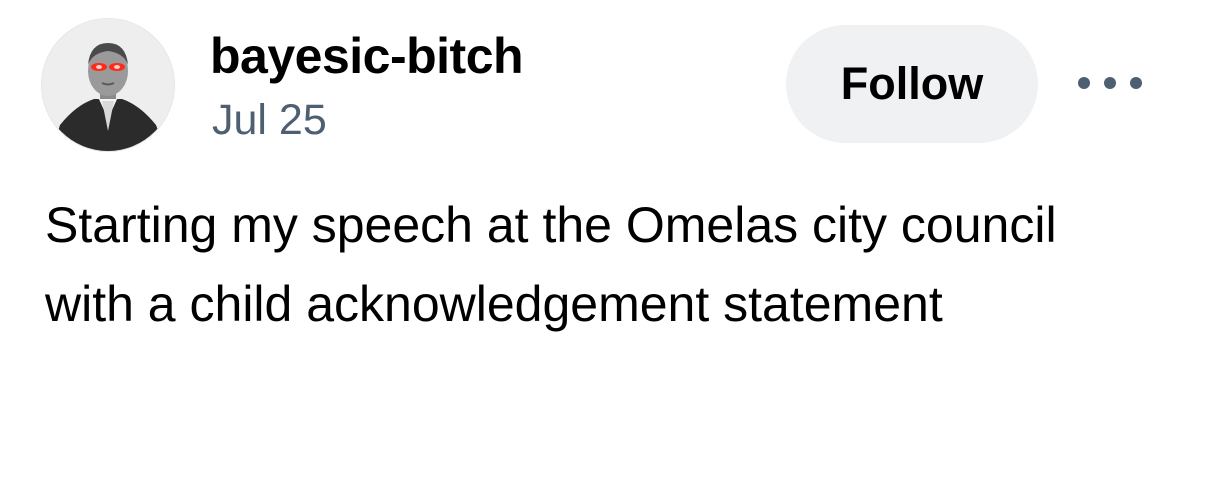 This screenshot has width=1206, height=478. What do you see at coordinates (912, 84) in the screenshot?
I see `follow-button: Follow` at bounding box center [912, 84].